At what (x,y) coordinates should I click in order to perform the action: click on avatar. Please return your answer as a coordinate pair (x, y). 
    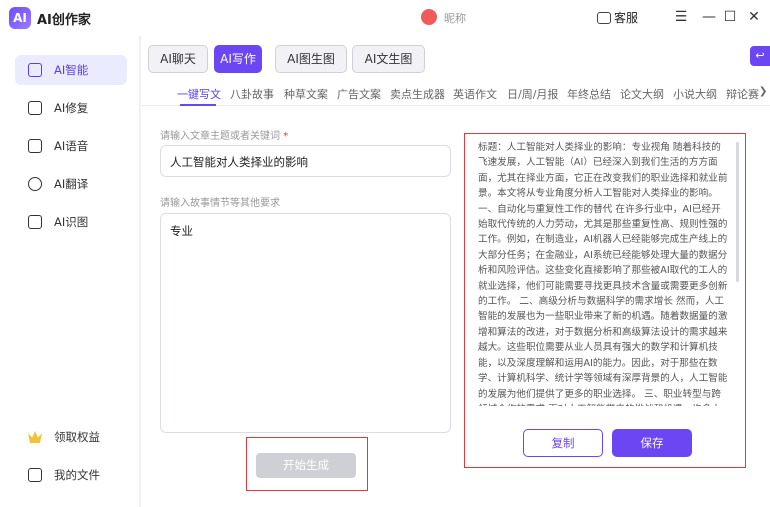
    Looking at the image, I should click on (429, 17).